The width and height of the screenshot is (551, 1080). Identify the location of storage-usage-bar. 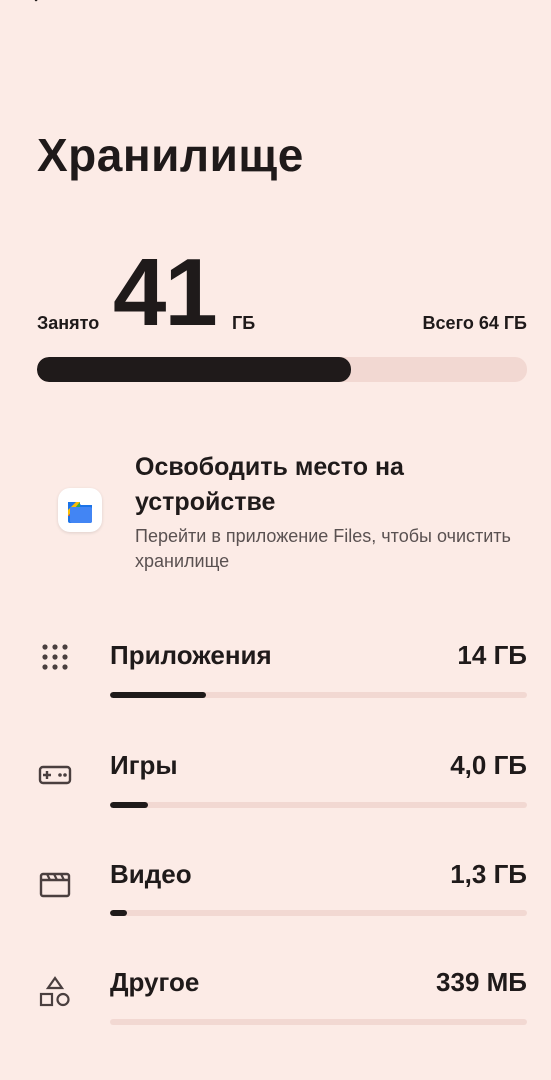
(282, 369).